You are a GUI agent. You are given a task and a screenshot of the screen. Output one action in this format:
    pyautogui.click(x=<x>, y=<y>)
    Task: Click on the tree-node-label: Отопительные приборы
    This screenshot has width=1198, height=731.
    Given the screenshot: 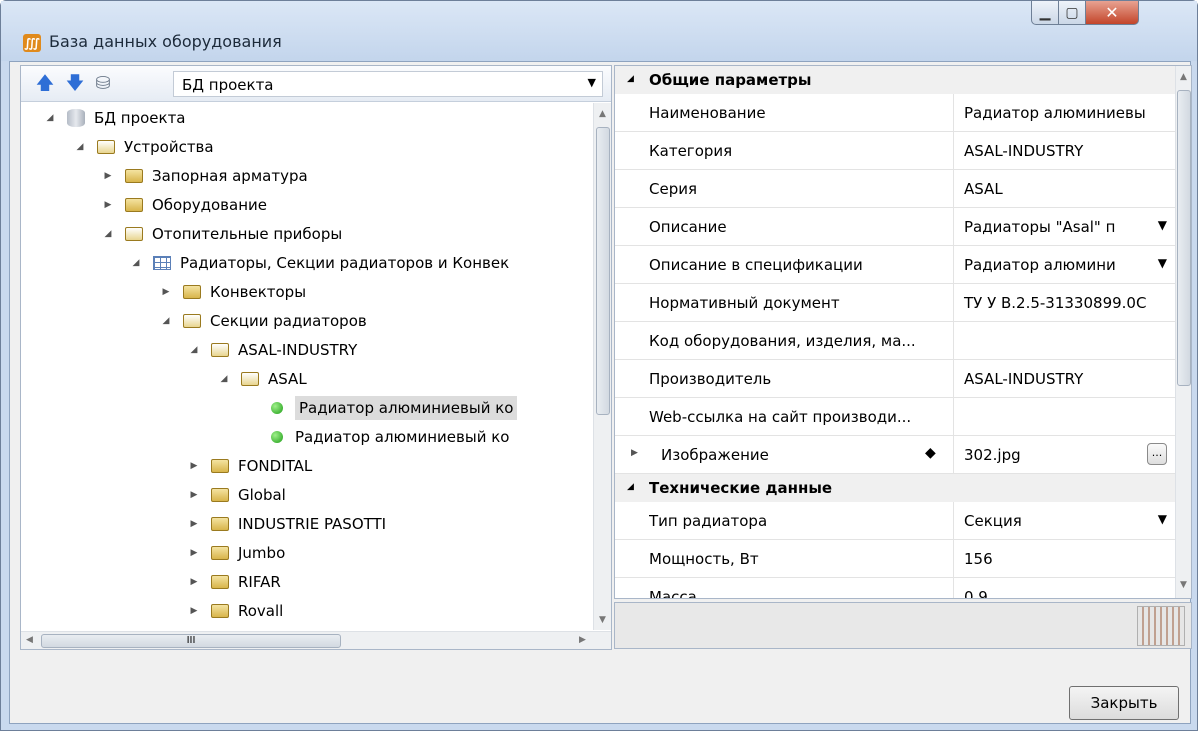 What is the action you would take?
    pyautogui.click(x=247, y=234)
    